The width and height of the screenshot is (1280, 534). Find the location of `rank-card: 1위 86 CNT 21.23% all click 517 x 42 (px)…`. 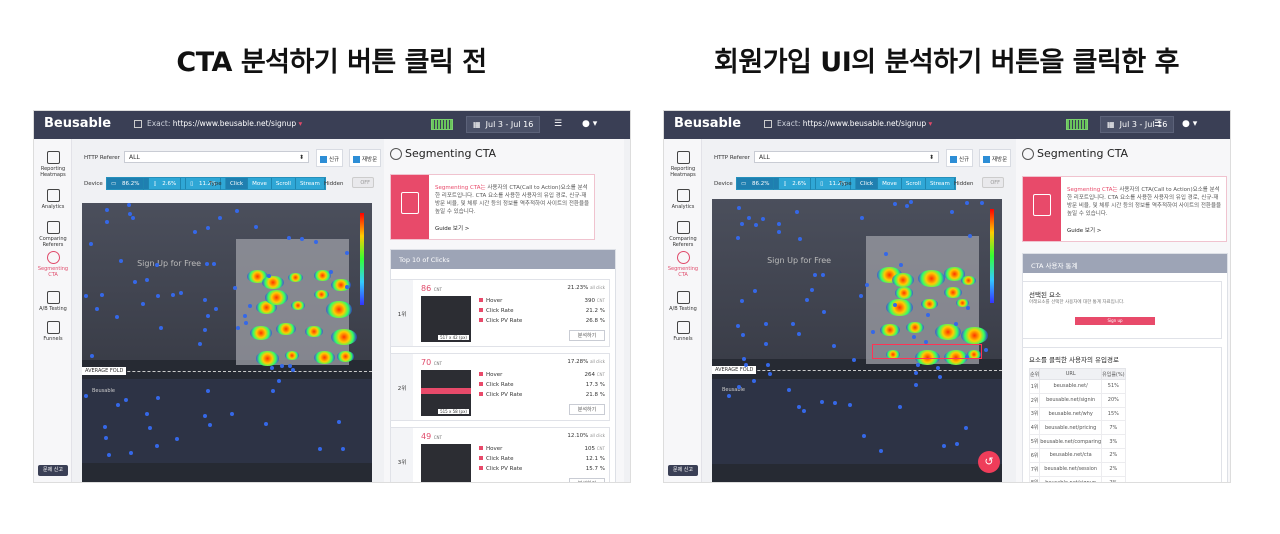

rank-card: 1위 86 CNT 21.23% all click 517 x 42 (px)… is located at coordinates (500, 313).